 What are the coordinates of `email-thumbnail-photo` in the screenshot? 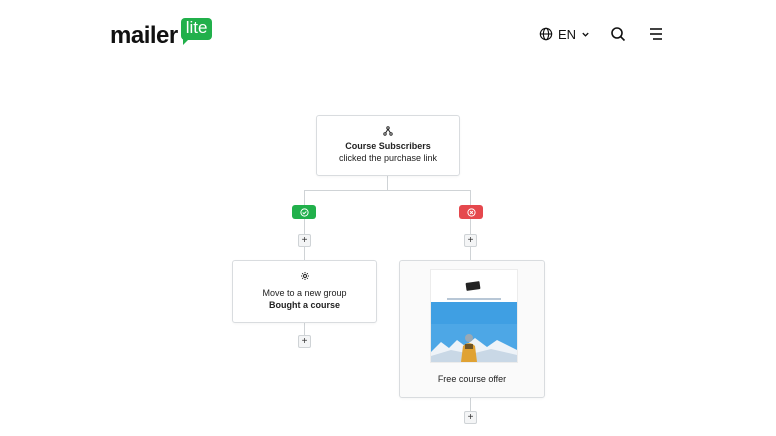 It's located at (474, 332).